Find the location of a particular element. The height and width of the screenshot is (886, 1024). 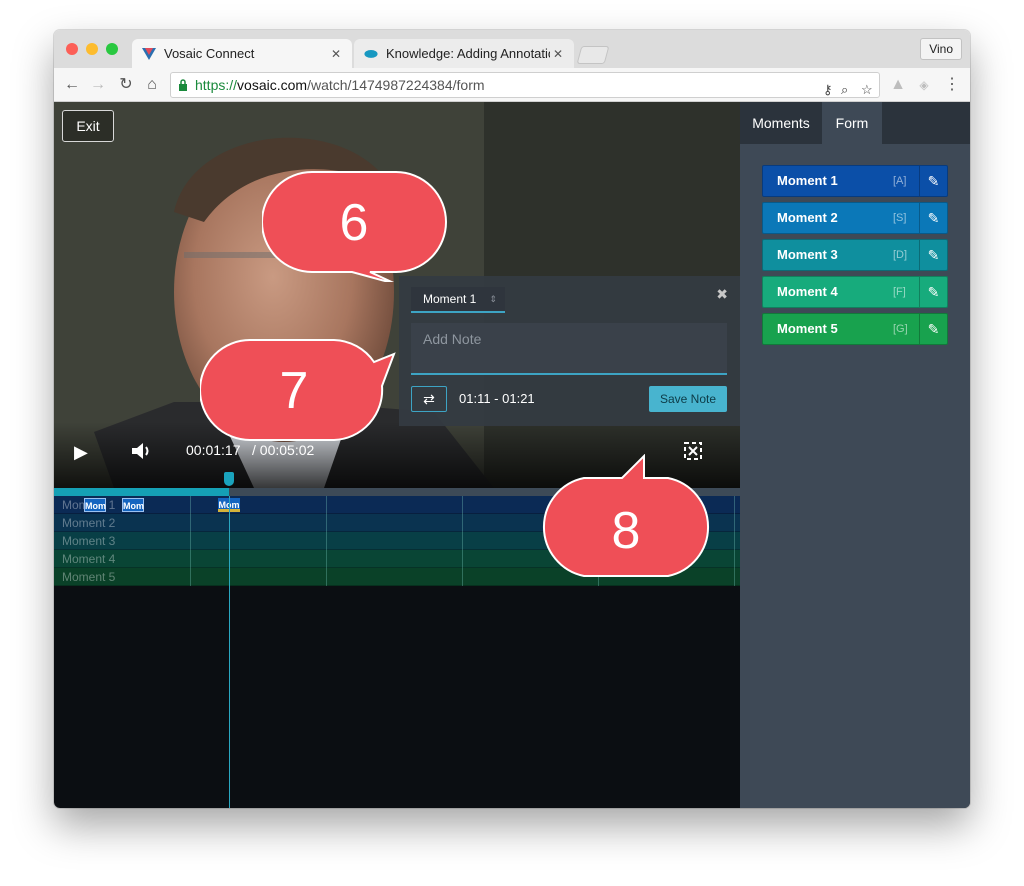

select-arrows-icon: ⇕ is located at coordinates (493, 299).